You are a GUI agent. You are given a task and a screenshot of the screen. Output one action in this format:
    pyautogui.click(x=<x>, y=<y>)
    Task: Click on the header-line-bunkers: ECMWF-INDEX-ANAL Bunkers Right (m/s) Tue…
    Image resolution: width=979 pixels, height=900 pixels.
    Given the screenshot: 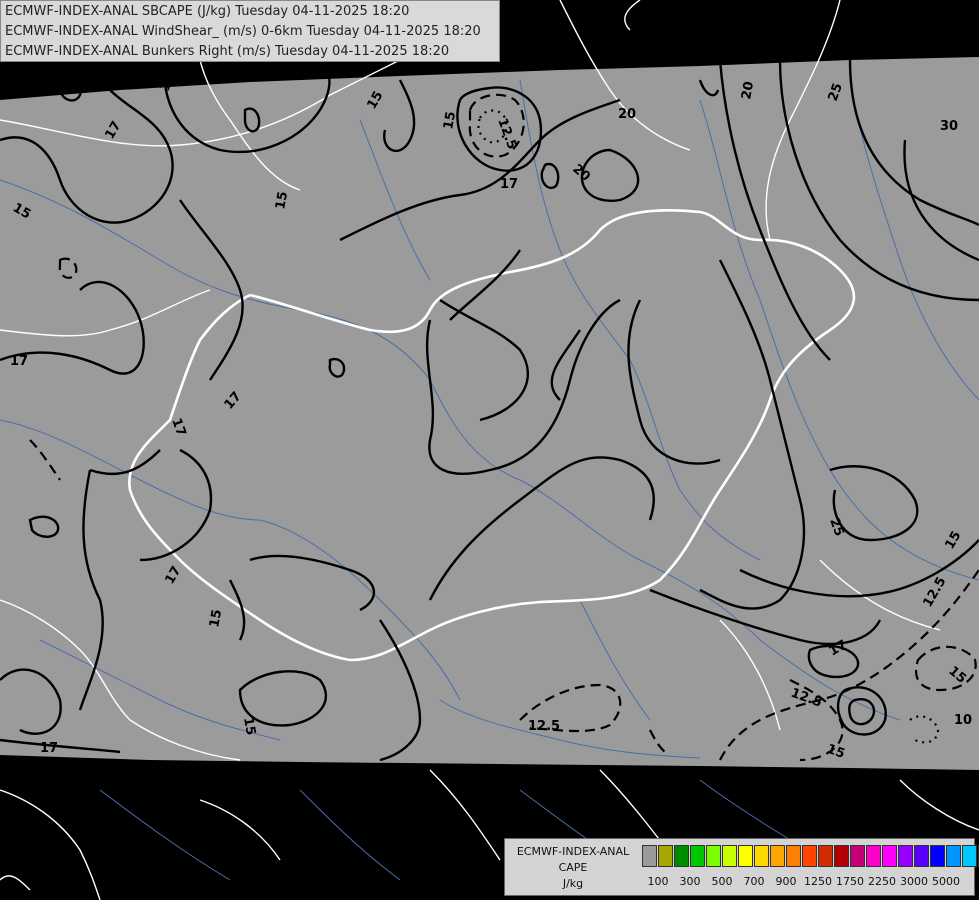 What is the action you would take?
    pyautogui.click(x=227, y=51)
    